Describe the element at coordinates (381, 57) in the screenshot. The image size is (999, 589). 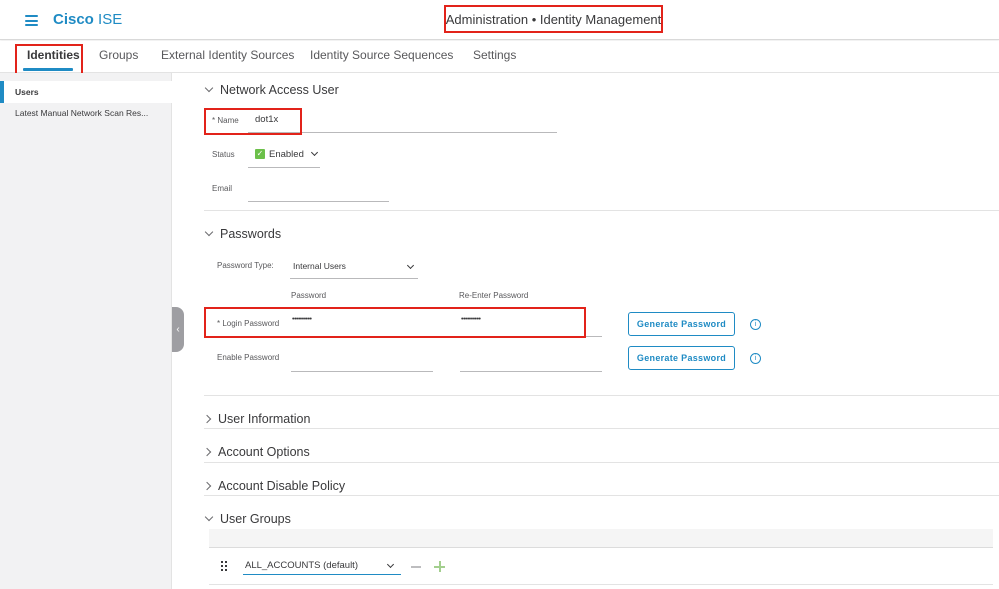
I see `tab-identity-source-sequences: Identity Source Sequences` at that location.